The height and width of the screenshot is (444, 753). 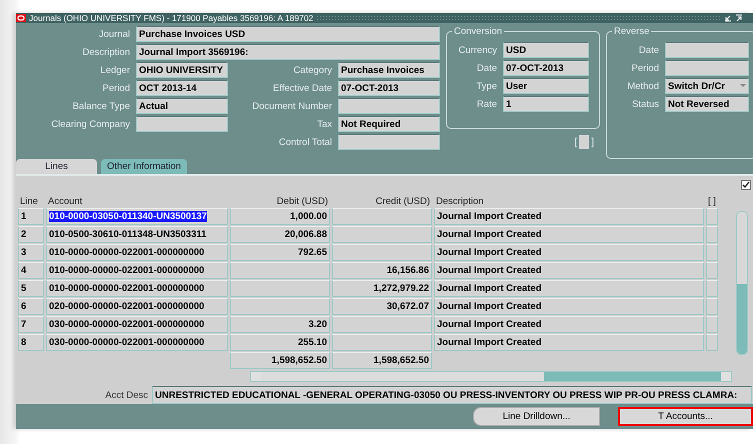 I want to click on debit-cell: 255.10, so click(x=280, y=343).